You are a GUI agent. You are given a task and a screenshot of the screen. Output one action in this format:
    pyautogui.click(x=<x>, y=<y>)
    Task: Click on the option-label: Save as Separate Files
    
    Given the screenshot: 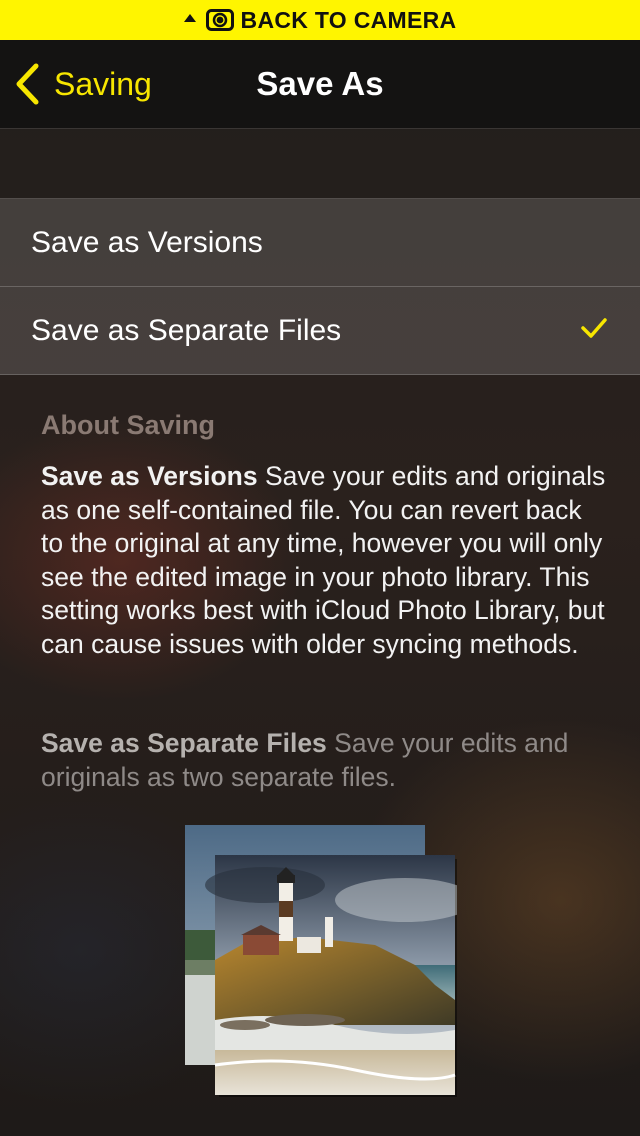 What is the action you would take?
    pyautogui.click(x=186, y=330)
    